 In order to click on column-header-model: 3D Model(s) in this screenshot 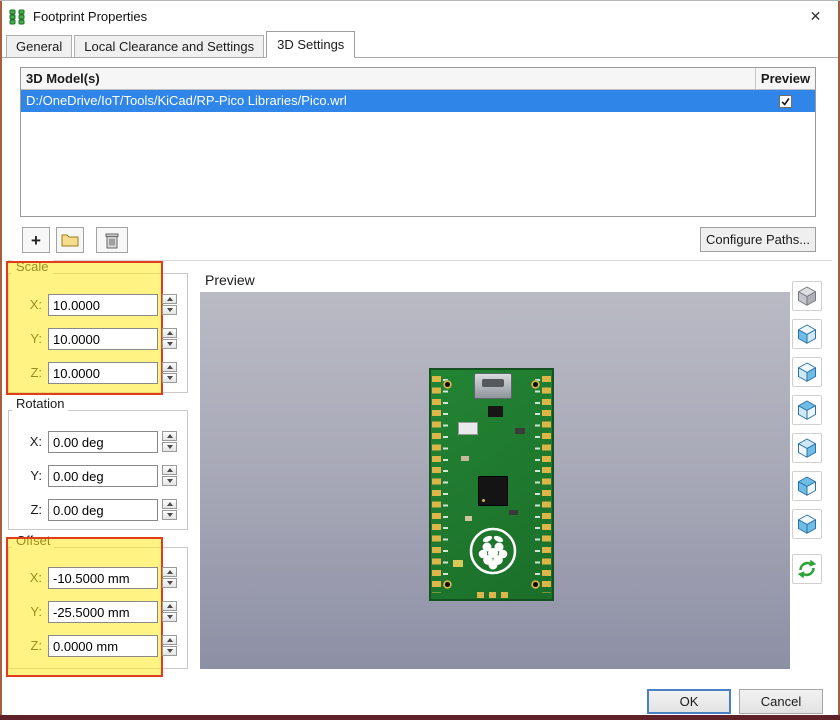, I will do `click(388, 78)`.